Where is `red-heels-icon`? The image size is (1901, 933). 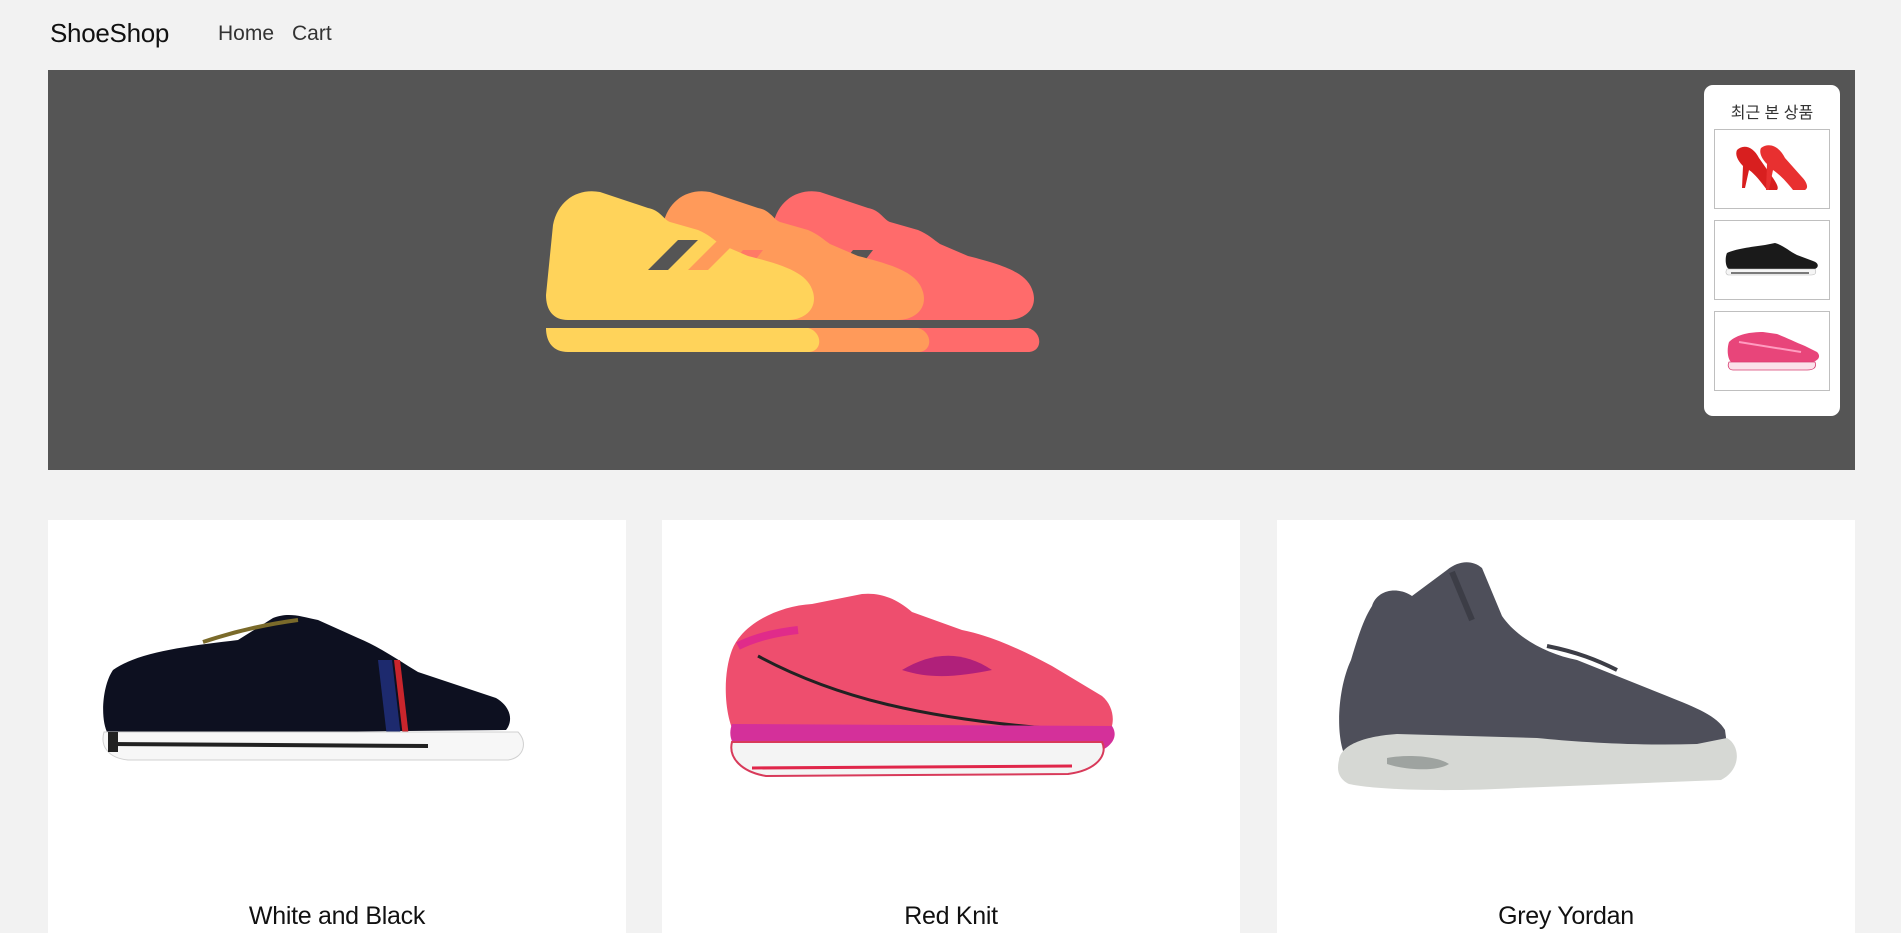
red-heels-icon is located at coordinates (1772, 167).